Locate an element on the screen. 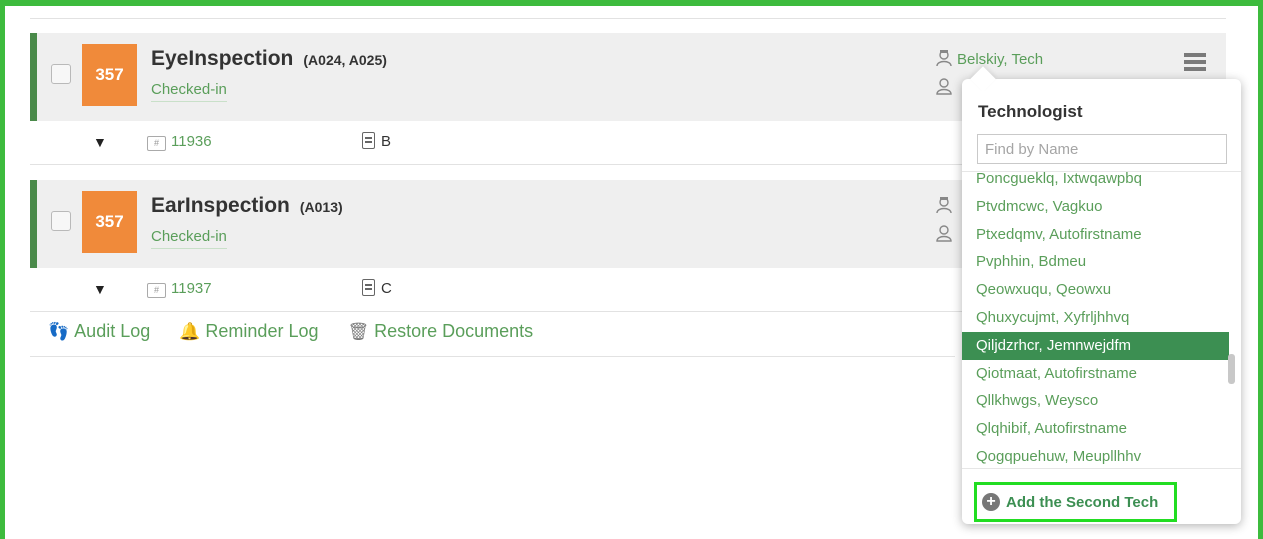 This screenshot has width=1263, height=539. popup-title: Technologist is located at coordinates (1030, 111).